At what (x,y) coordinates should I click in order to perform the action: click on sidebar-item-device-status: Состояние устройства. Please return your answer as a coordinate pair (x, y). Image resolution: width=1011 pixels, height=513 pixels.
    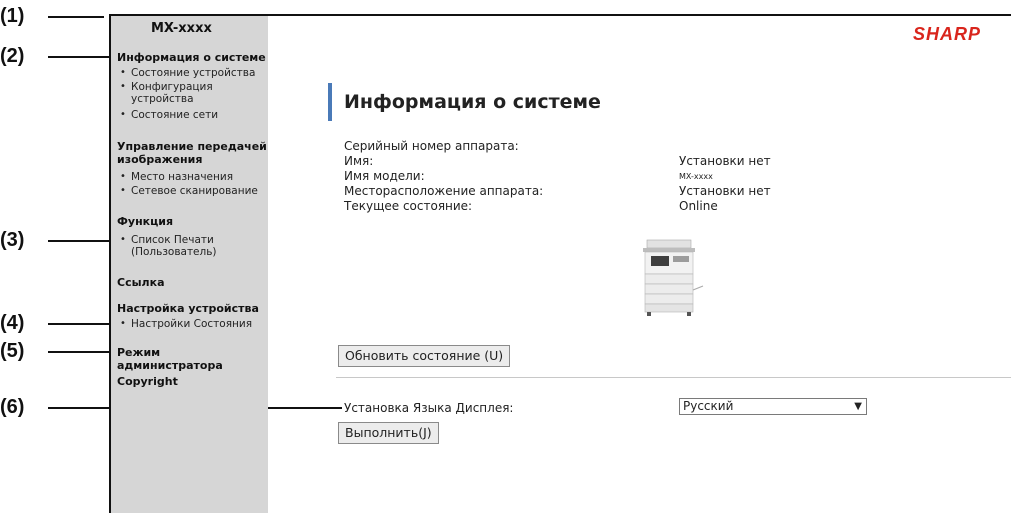
    Looking at the image, I should click on (193, 73).